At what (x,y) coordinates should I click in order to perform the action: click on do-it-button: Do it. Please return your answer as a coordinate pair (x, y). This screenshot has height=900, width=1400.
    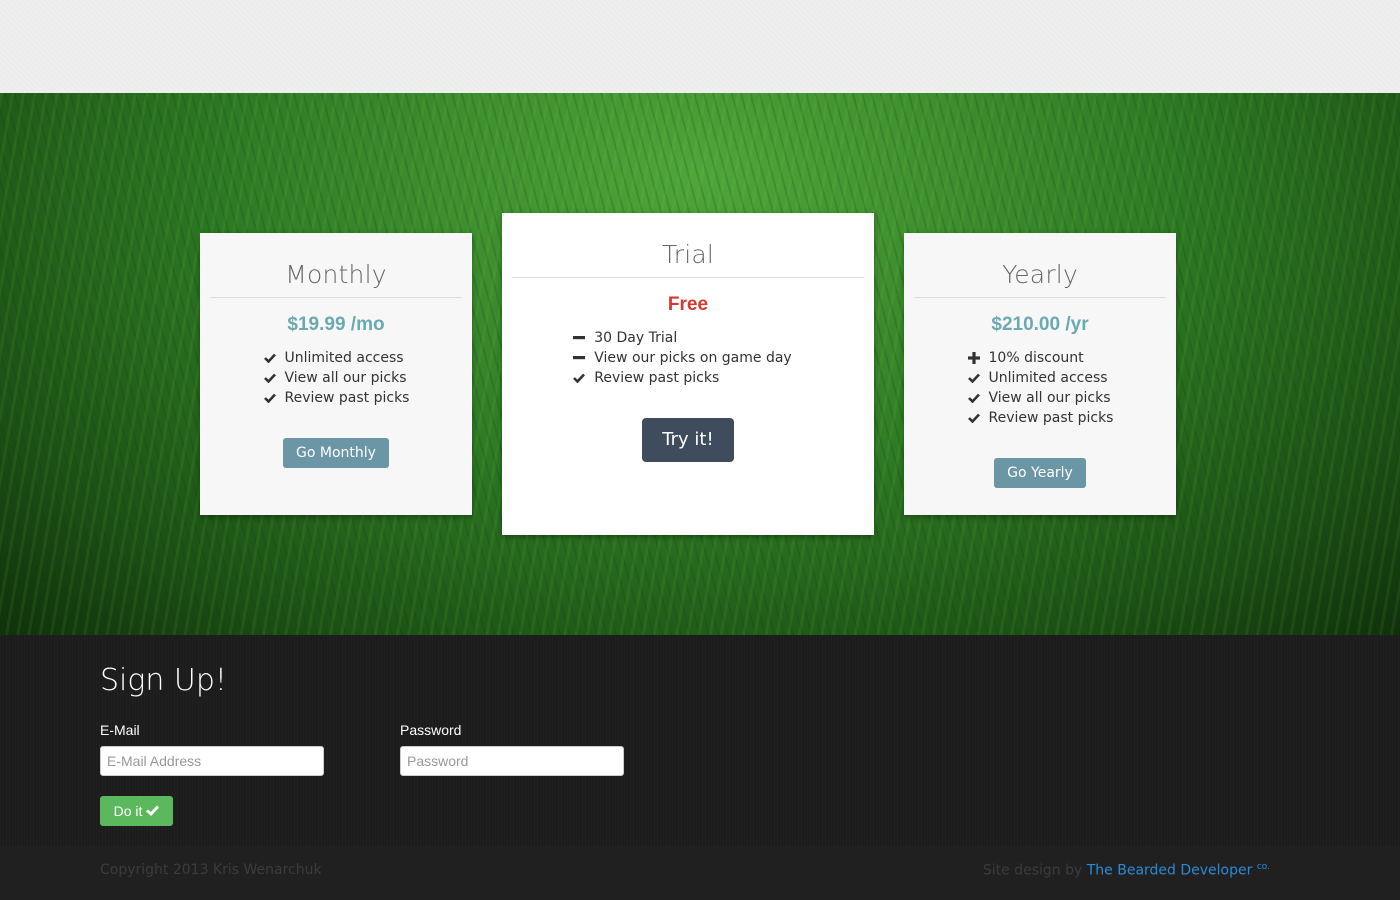
    Looking at the image, I should click on (136, 811).